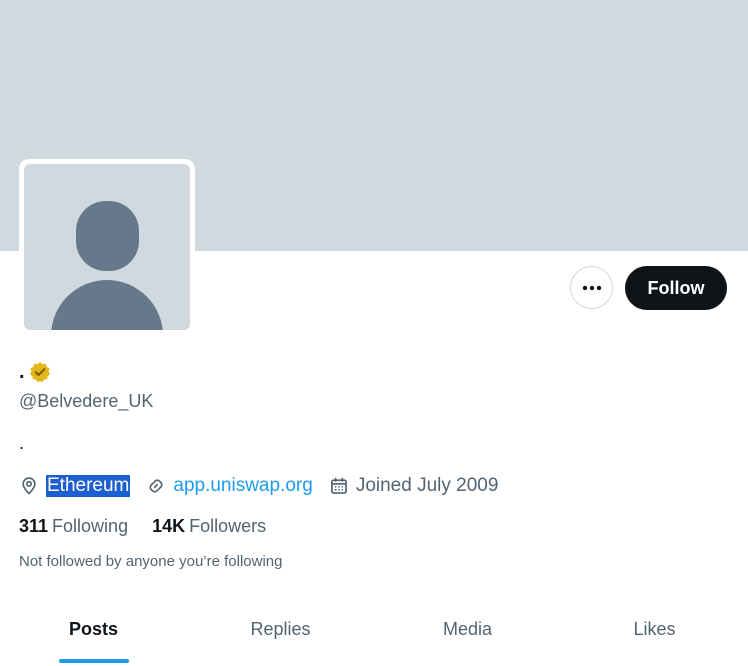  I want to click on joined-item: Joined July 2009, so click(414, 486).